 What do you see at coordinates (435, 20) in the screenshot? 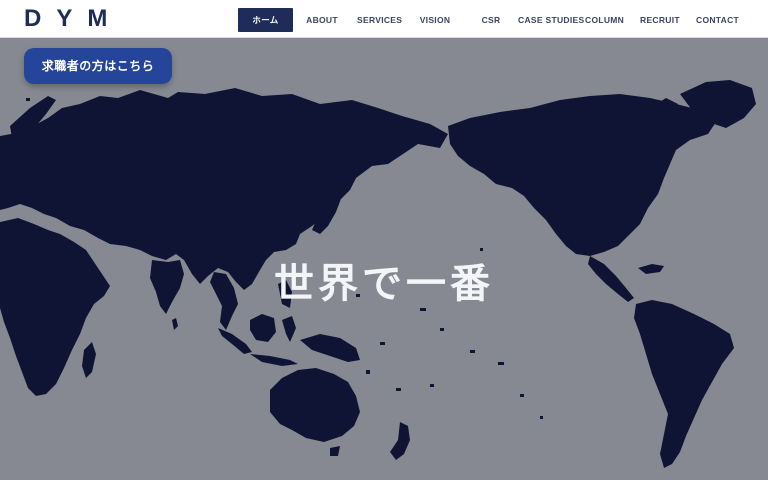
I see `nav-item-vision: VISION` at bounding box center [435, 20].